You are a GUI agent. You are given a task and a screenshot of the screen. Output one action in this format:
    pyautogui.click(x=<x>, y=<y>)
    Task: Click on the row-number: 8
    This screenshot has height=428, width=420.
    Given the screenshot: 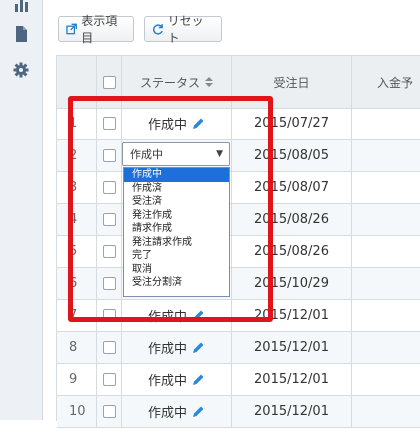 What is the action you would take?
    pyautogui.click(x=77, y=347)
    